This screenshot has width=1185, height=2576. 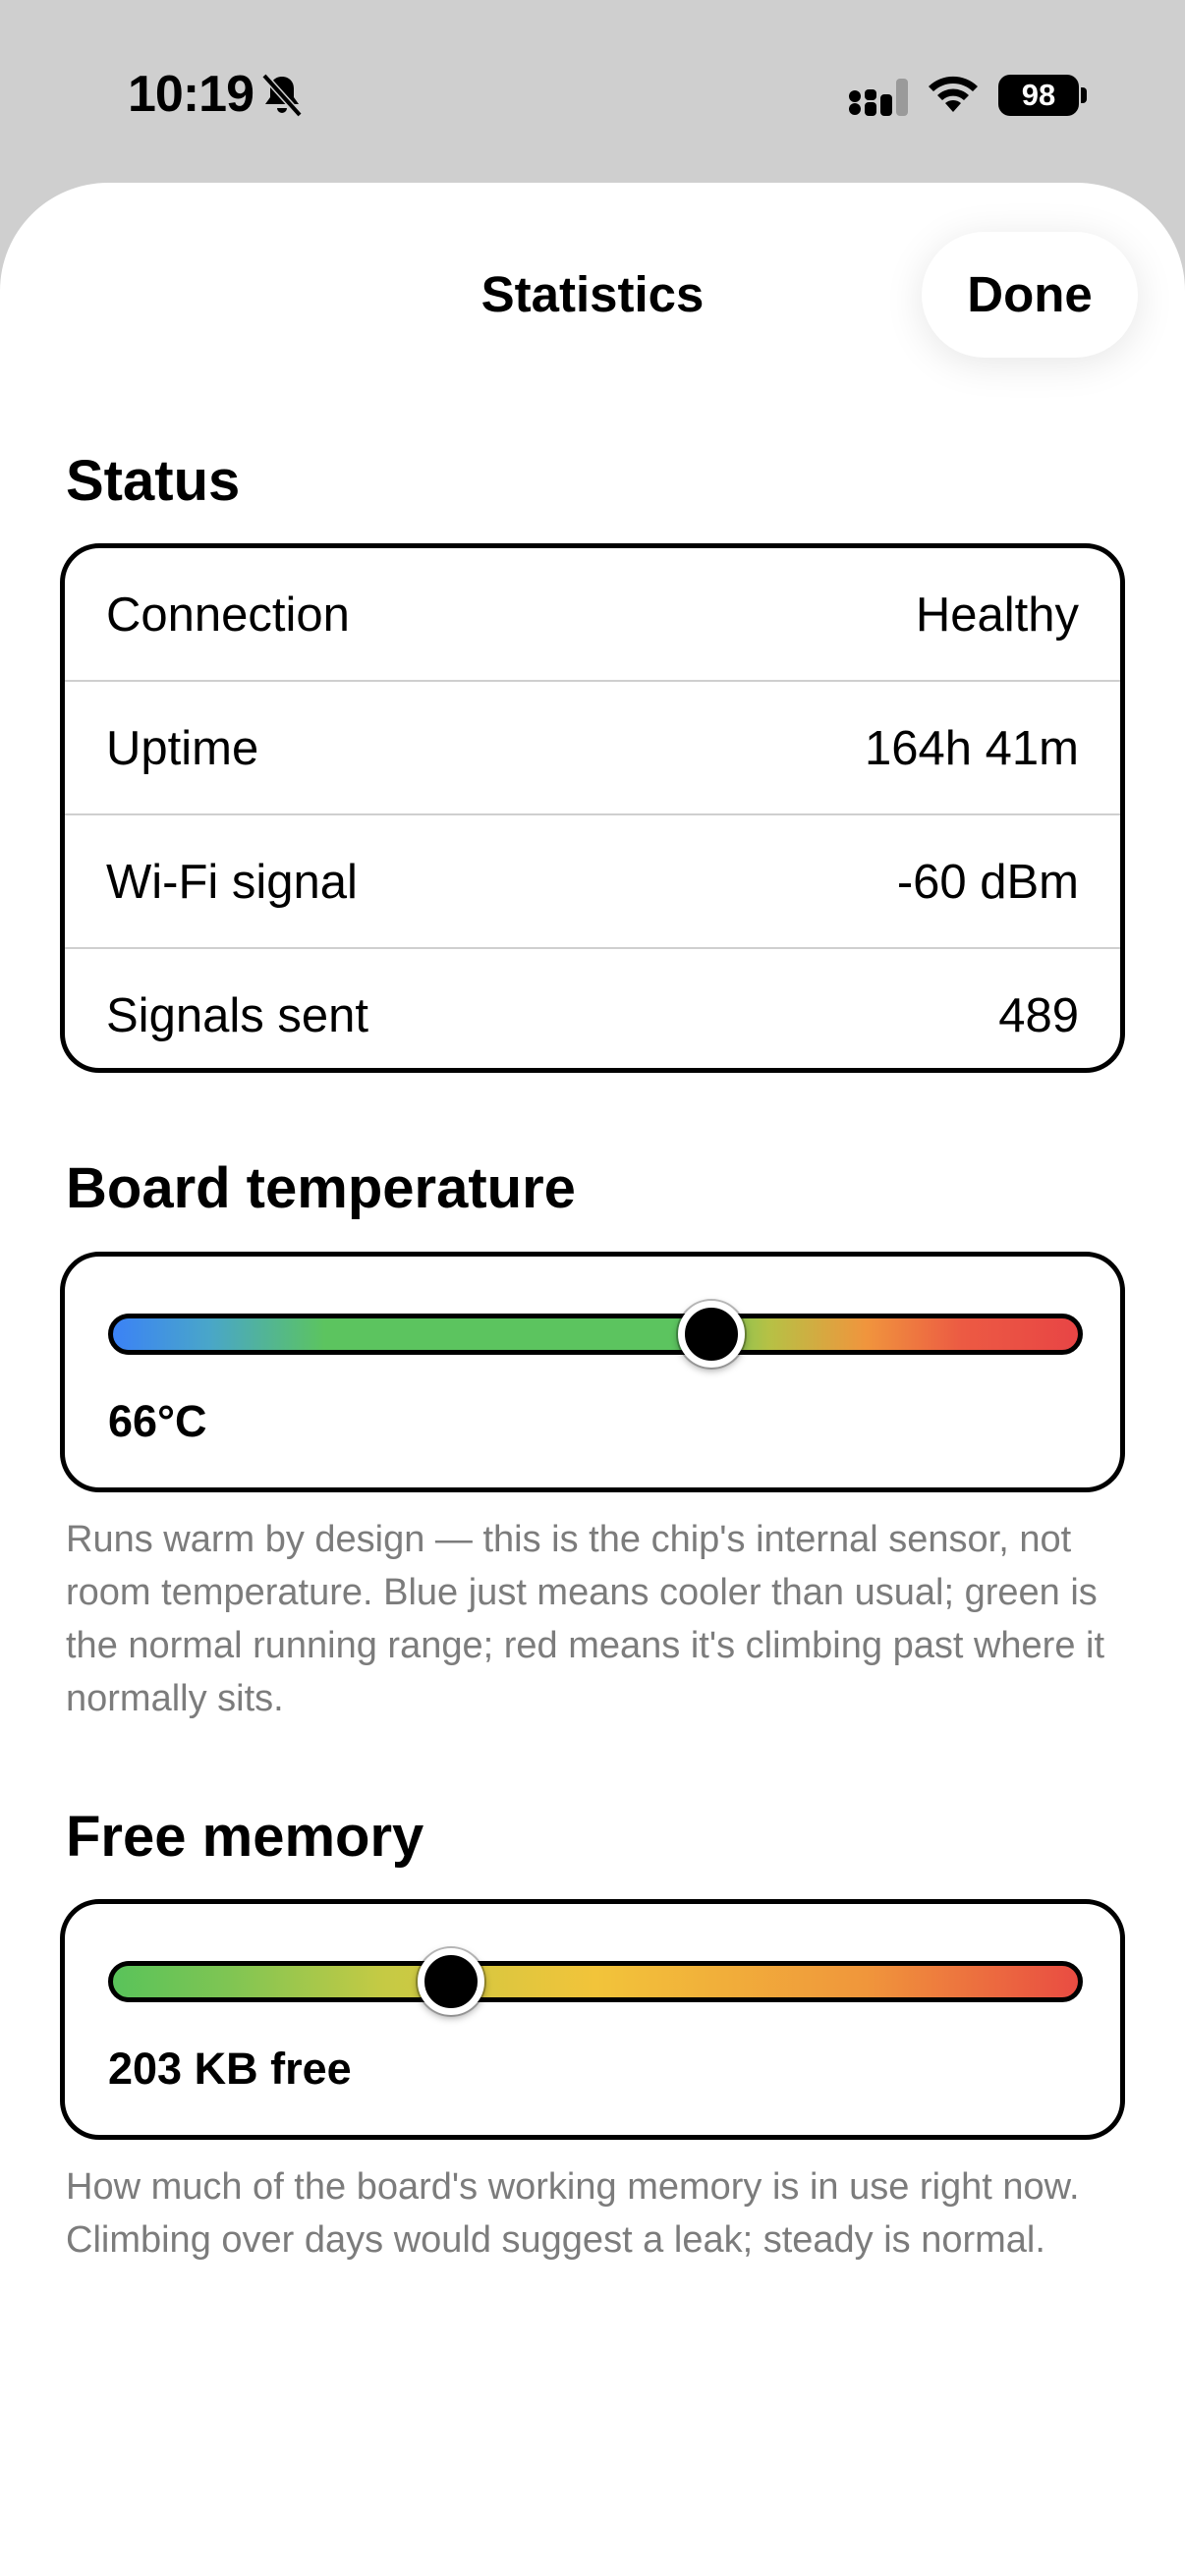 I want to click on temperature-reading: 66°C, so click(x=157, y=1421).